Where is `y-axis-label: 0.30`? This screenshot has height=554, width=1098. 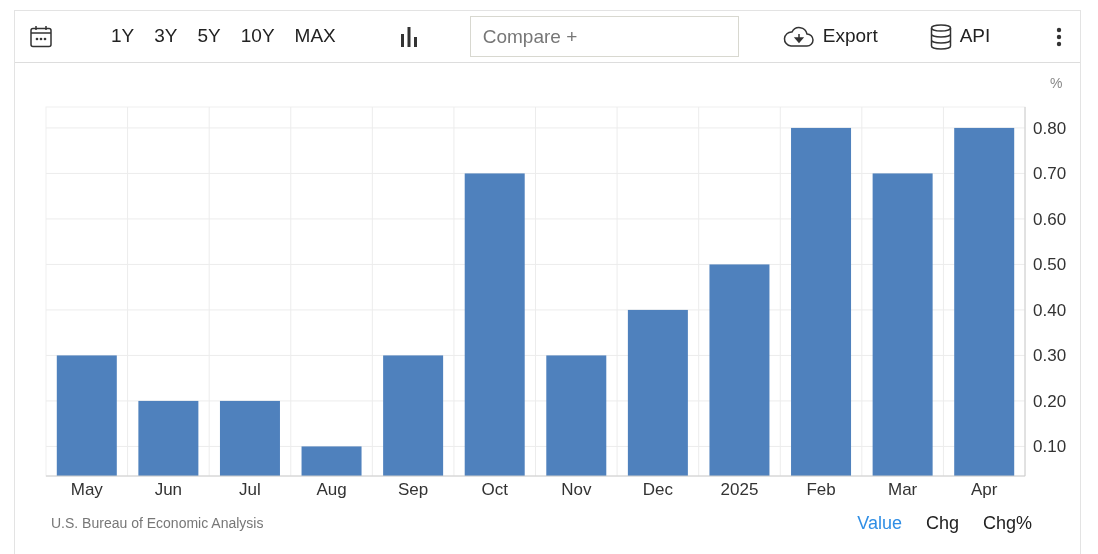 y-axis-label: 0.30 is located at coordinates (1050, 356).